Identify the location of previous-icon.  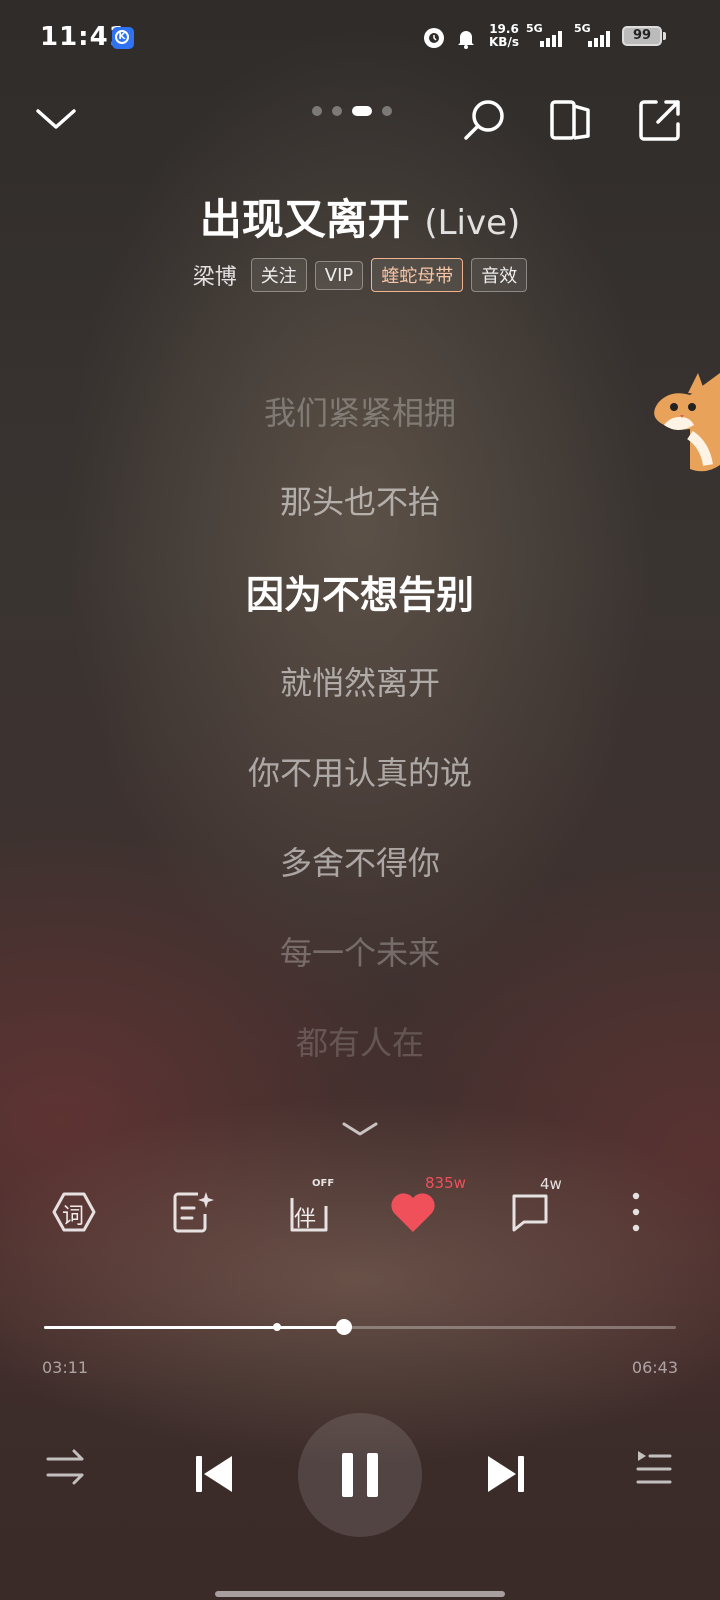
(214, 1474).